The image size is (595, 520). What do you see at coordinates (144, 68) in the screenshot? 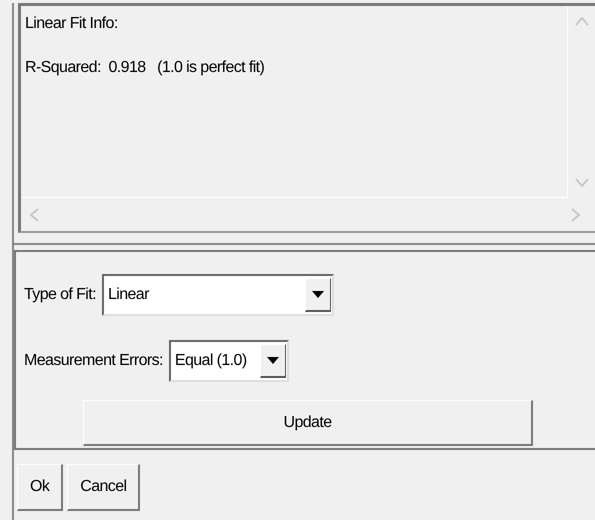
I see `info-text-line: R-Squared: 0.918 (1.0 is perfect fit)` at bounding box center [144, 68].